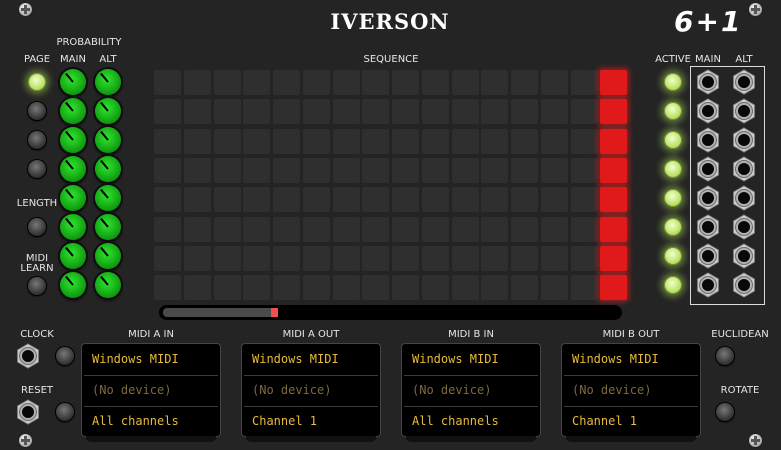 The width and height of the screenshot is (781, 450). I want to click on reset-input-jack, so click(28, 412).